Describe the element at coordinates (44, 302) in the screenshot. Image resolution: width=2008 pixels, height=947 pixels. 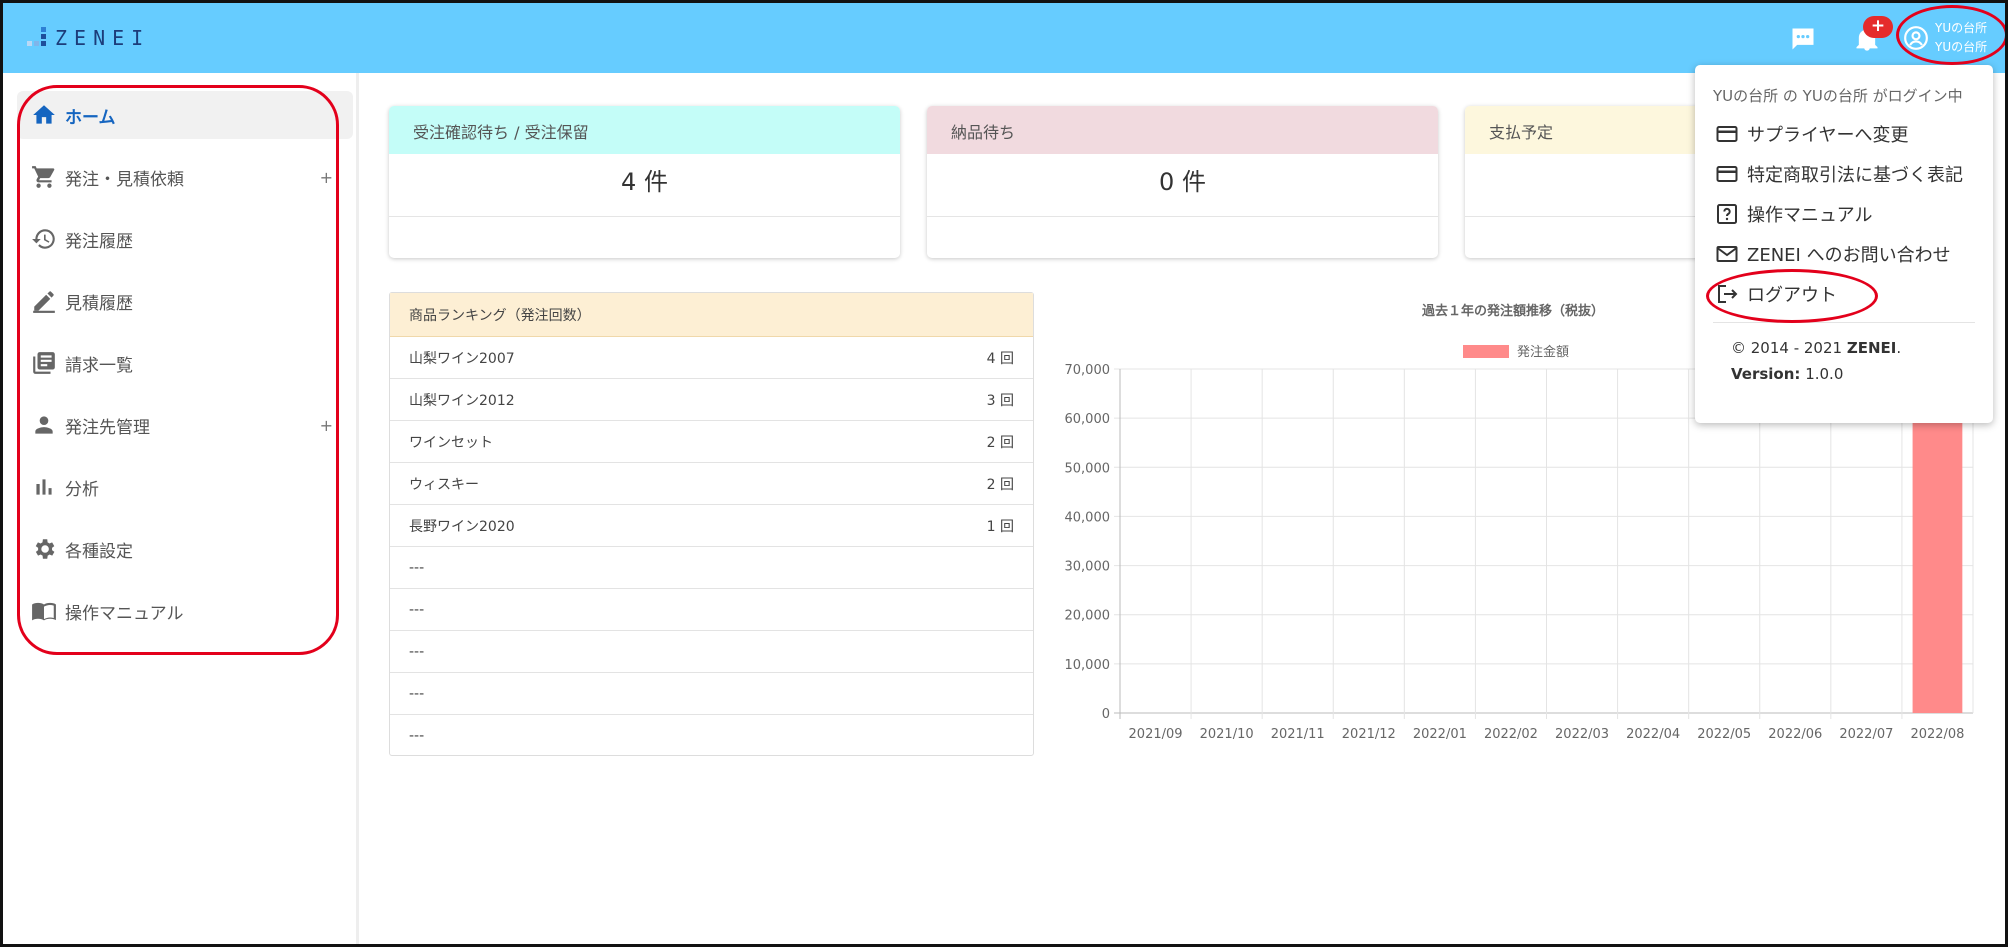
I see `pencil-icon` at that location.